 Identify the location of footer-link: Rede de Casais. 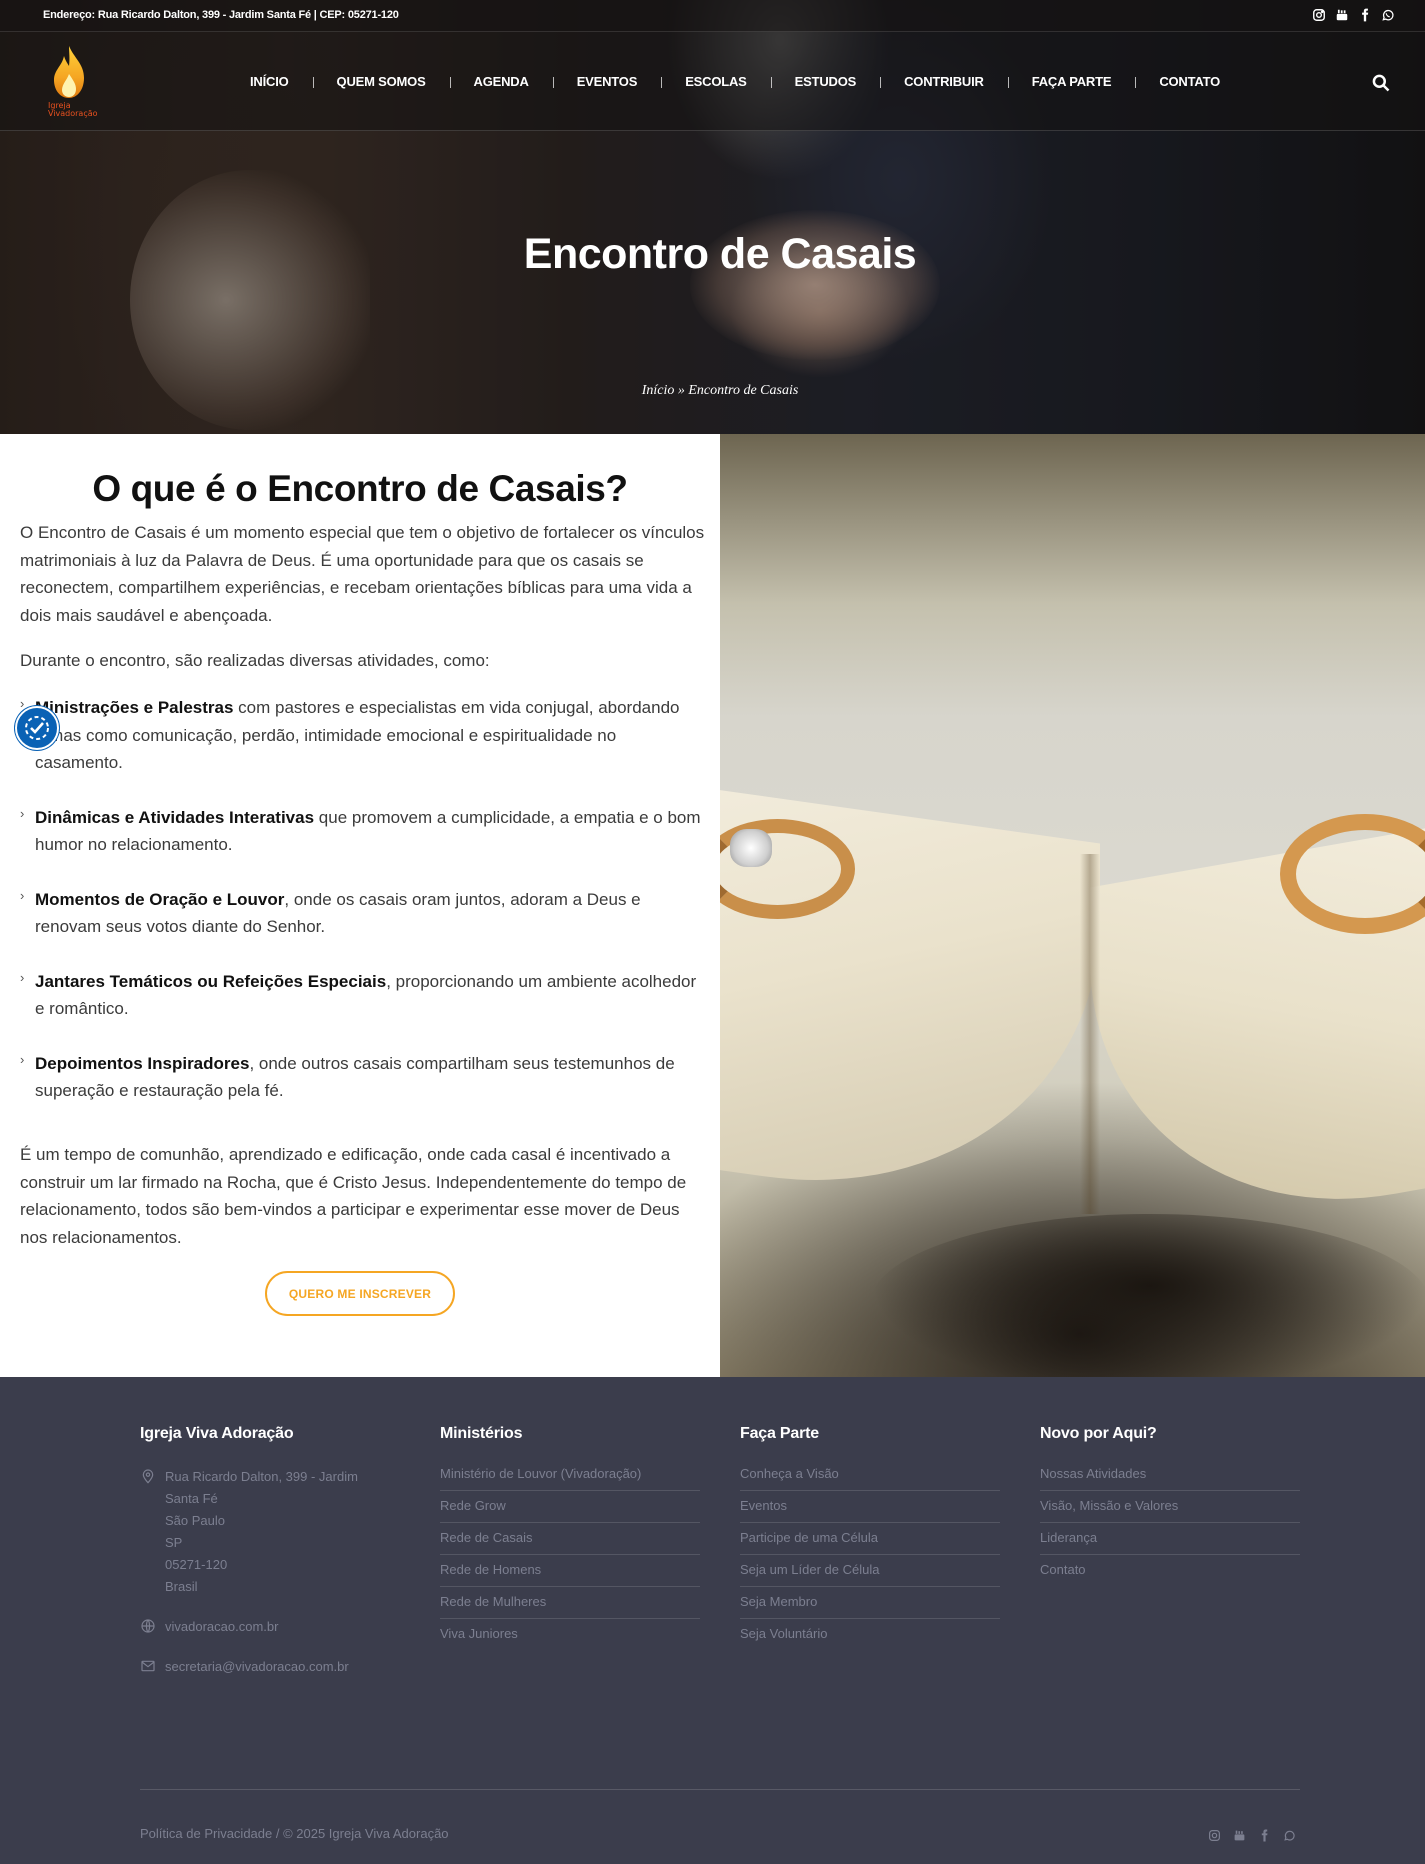
(570, 1539).